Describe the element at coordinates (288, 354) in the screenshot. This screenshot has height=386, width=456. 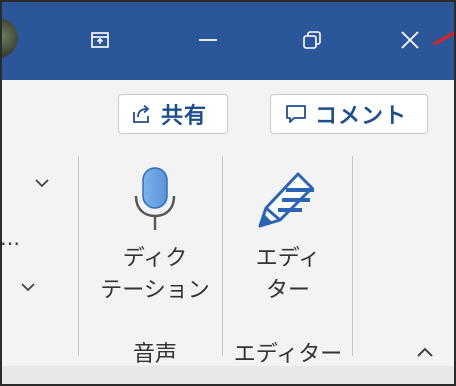
I see `group-label-editor: エディター` at that location.